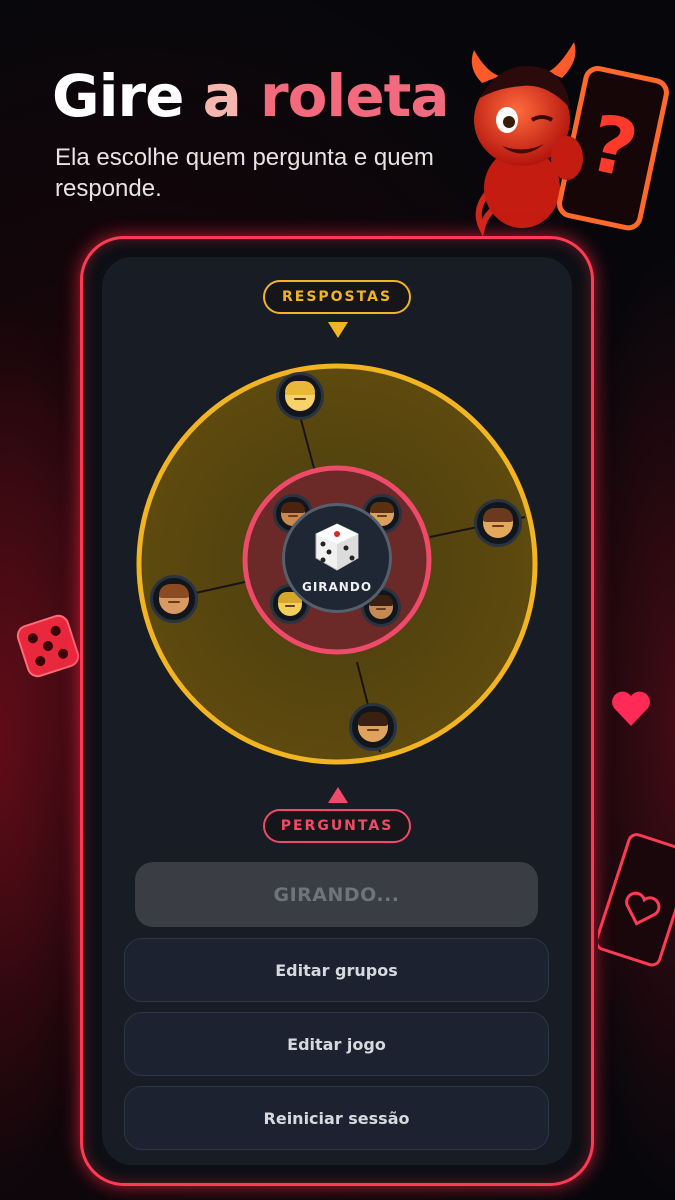 This screenshot has height=1200, width=675. What do you see at coordinates (251, 96) in the screenshot?
I see `headline: Gire a roleta` at bounding box center [251, 96].